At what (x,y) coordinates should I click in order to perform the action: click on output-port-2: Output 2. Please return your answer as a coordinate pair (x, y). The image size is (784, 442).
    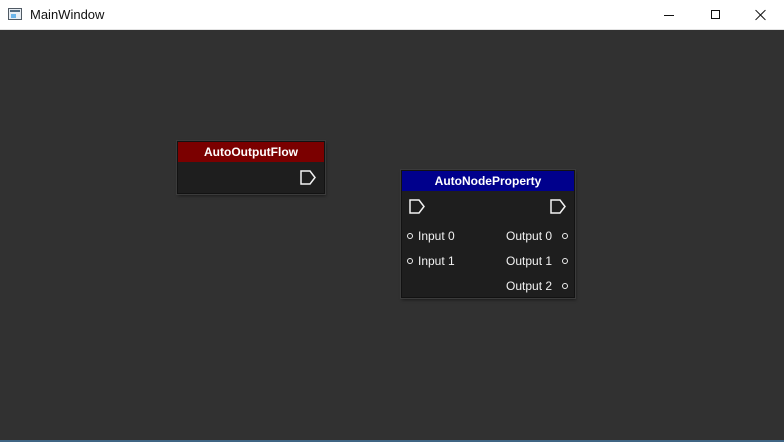
    Looking at the image, I should click on (538, 286).